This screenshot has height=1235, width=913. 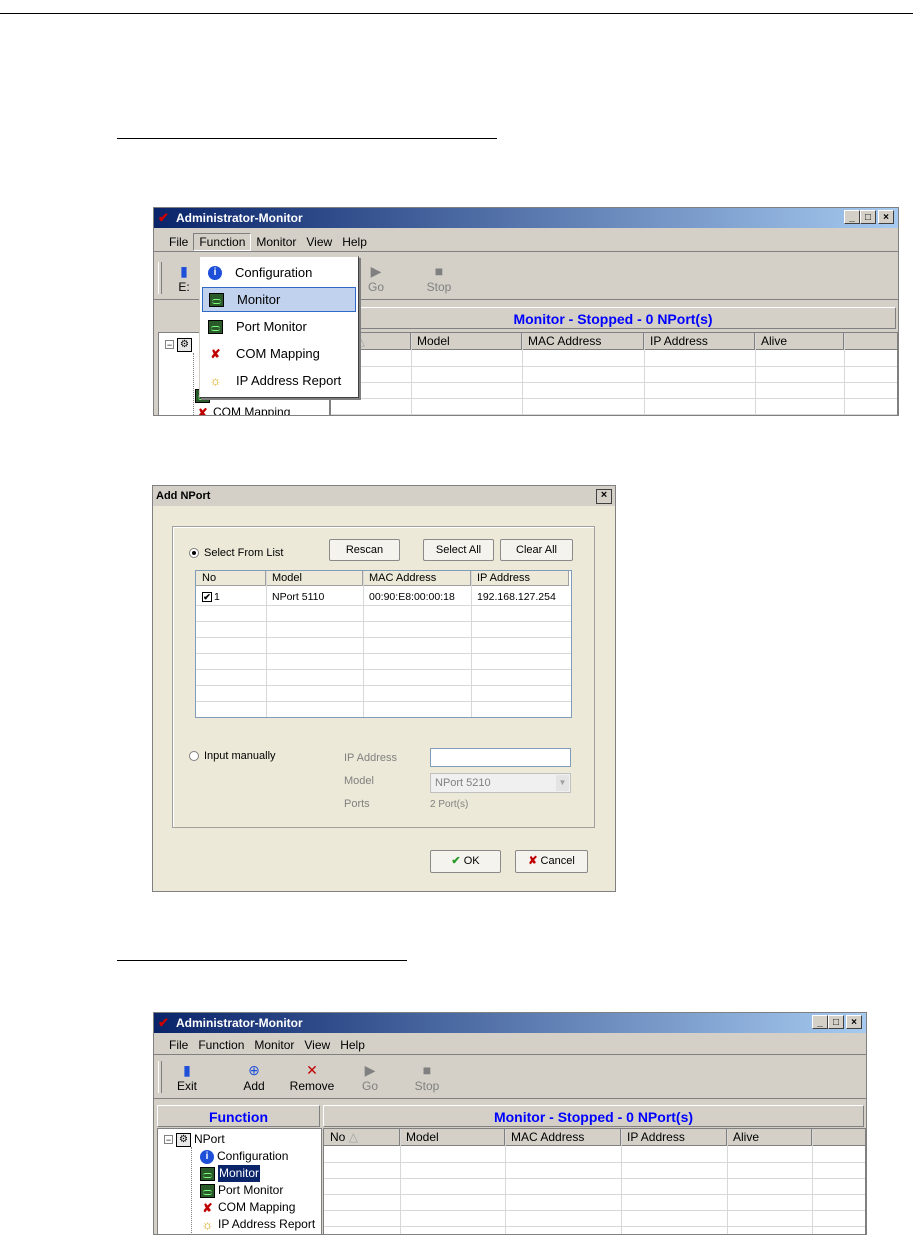 What do you see at coordinates (244, 1156) in the screenshot?
I see `tree-item-configuration: i Configuration` at bounding box center [244, 1156].